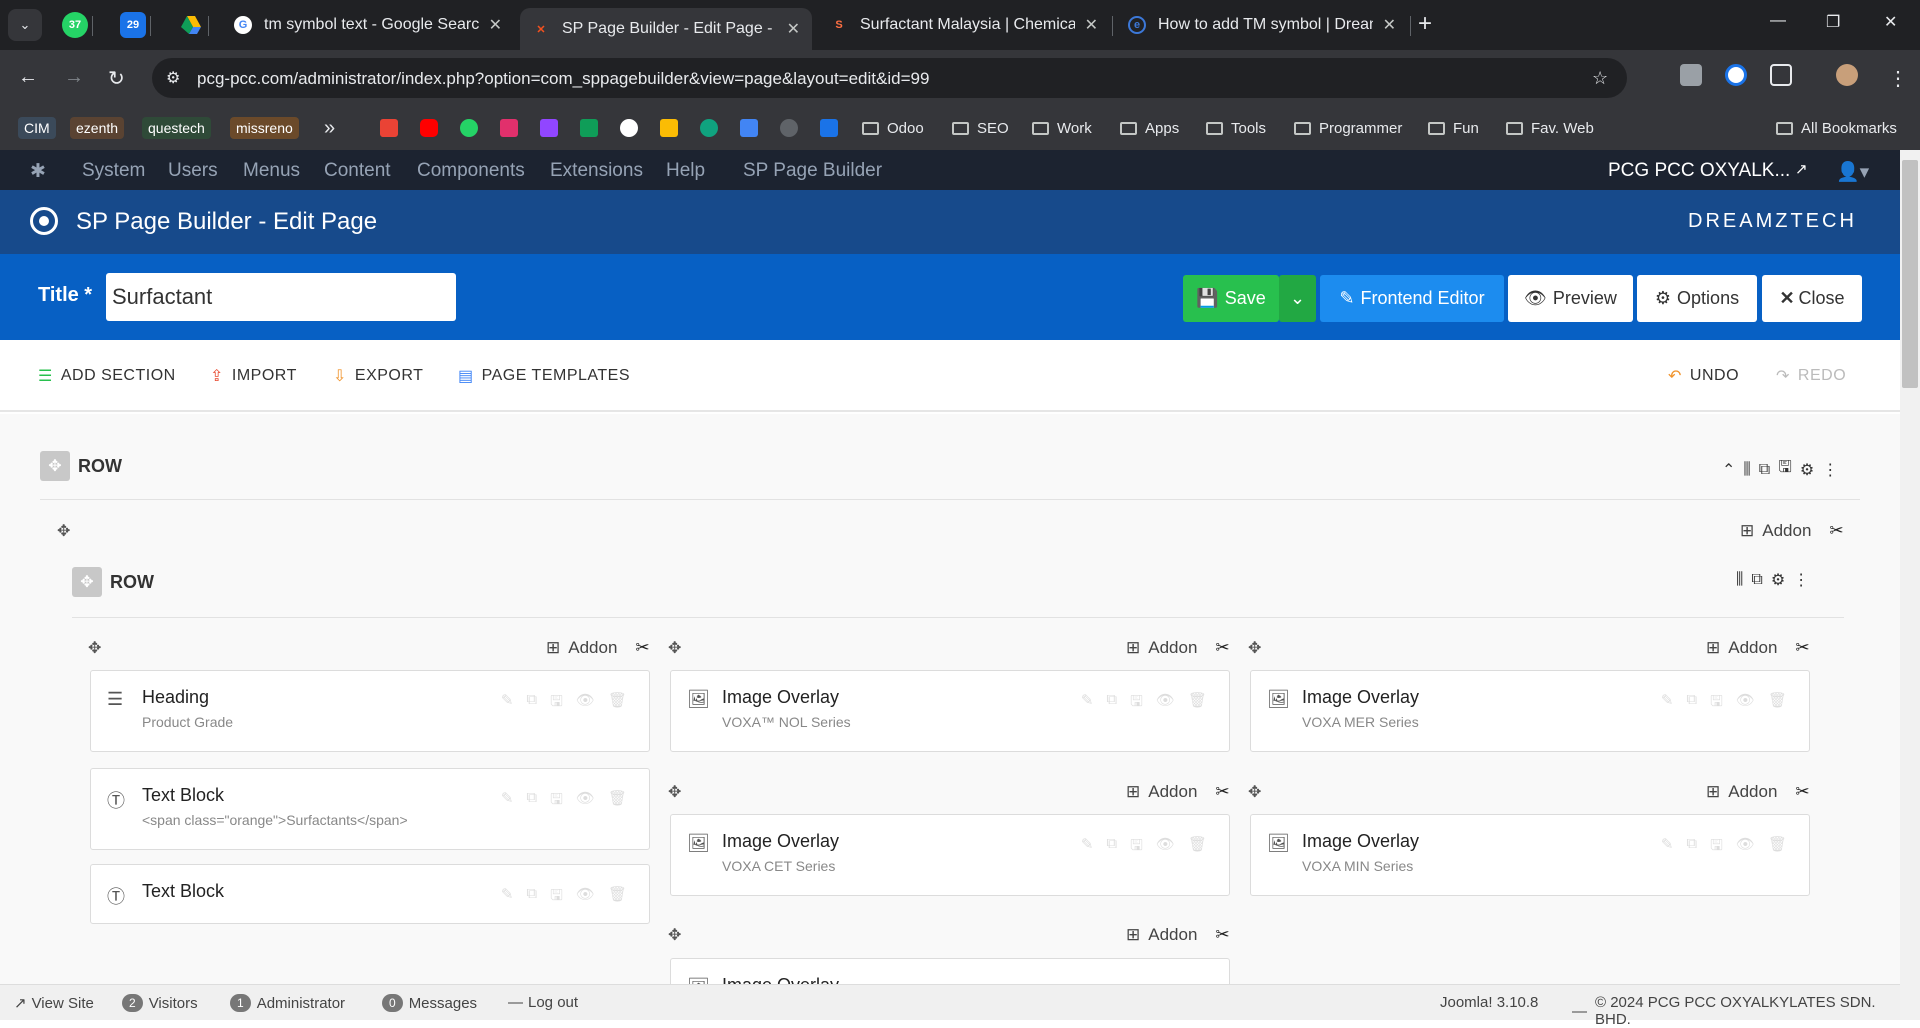 This screenshot has height=1028, width=1920. I want to click on tab-surfactant-malaysia: S Surfactant Malaysia | Chemical I ✕, so click(964, 25).